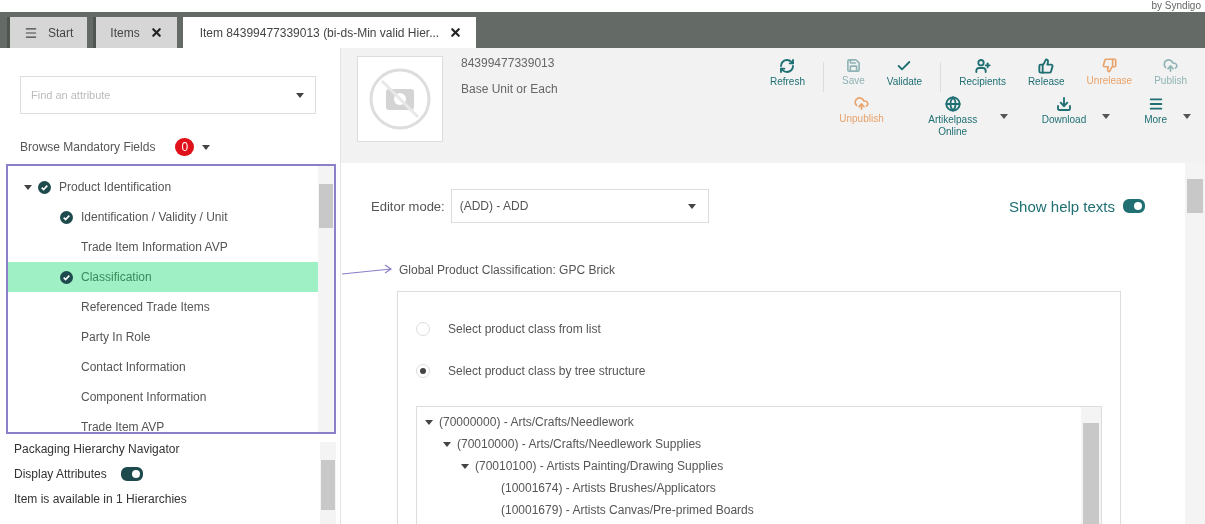 The height and width of the screenshot is (524, 1205). I want to click on attribute-search-field: Find an attribute, so click(168, 95).